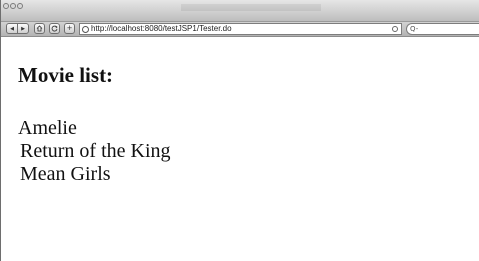  What do you see at coordinates (395, 29) in the screenshot?
I see `url-reload-icon` at bounding box center [395, 29].